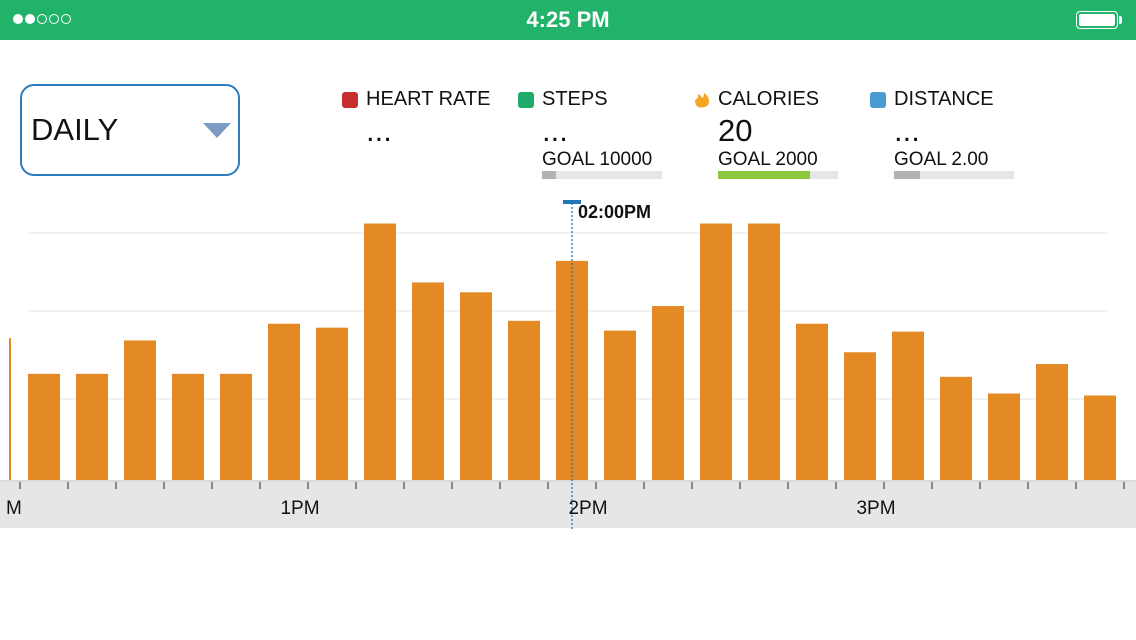  Describe the element at coordinates (878, 99) in the screenshot. I see `distance-color-swatch` at that location.